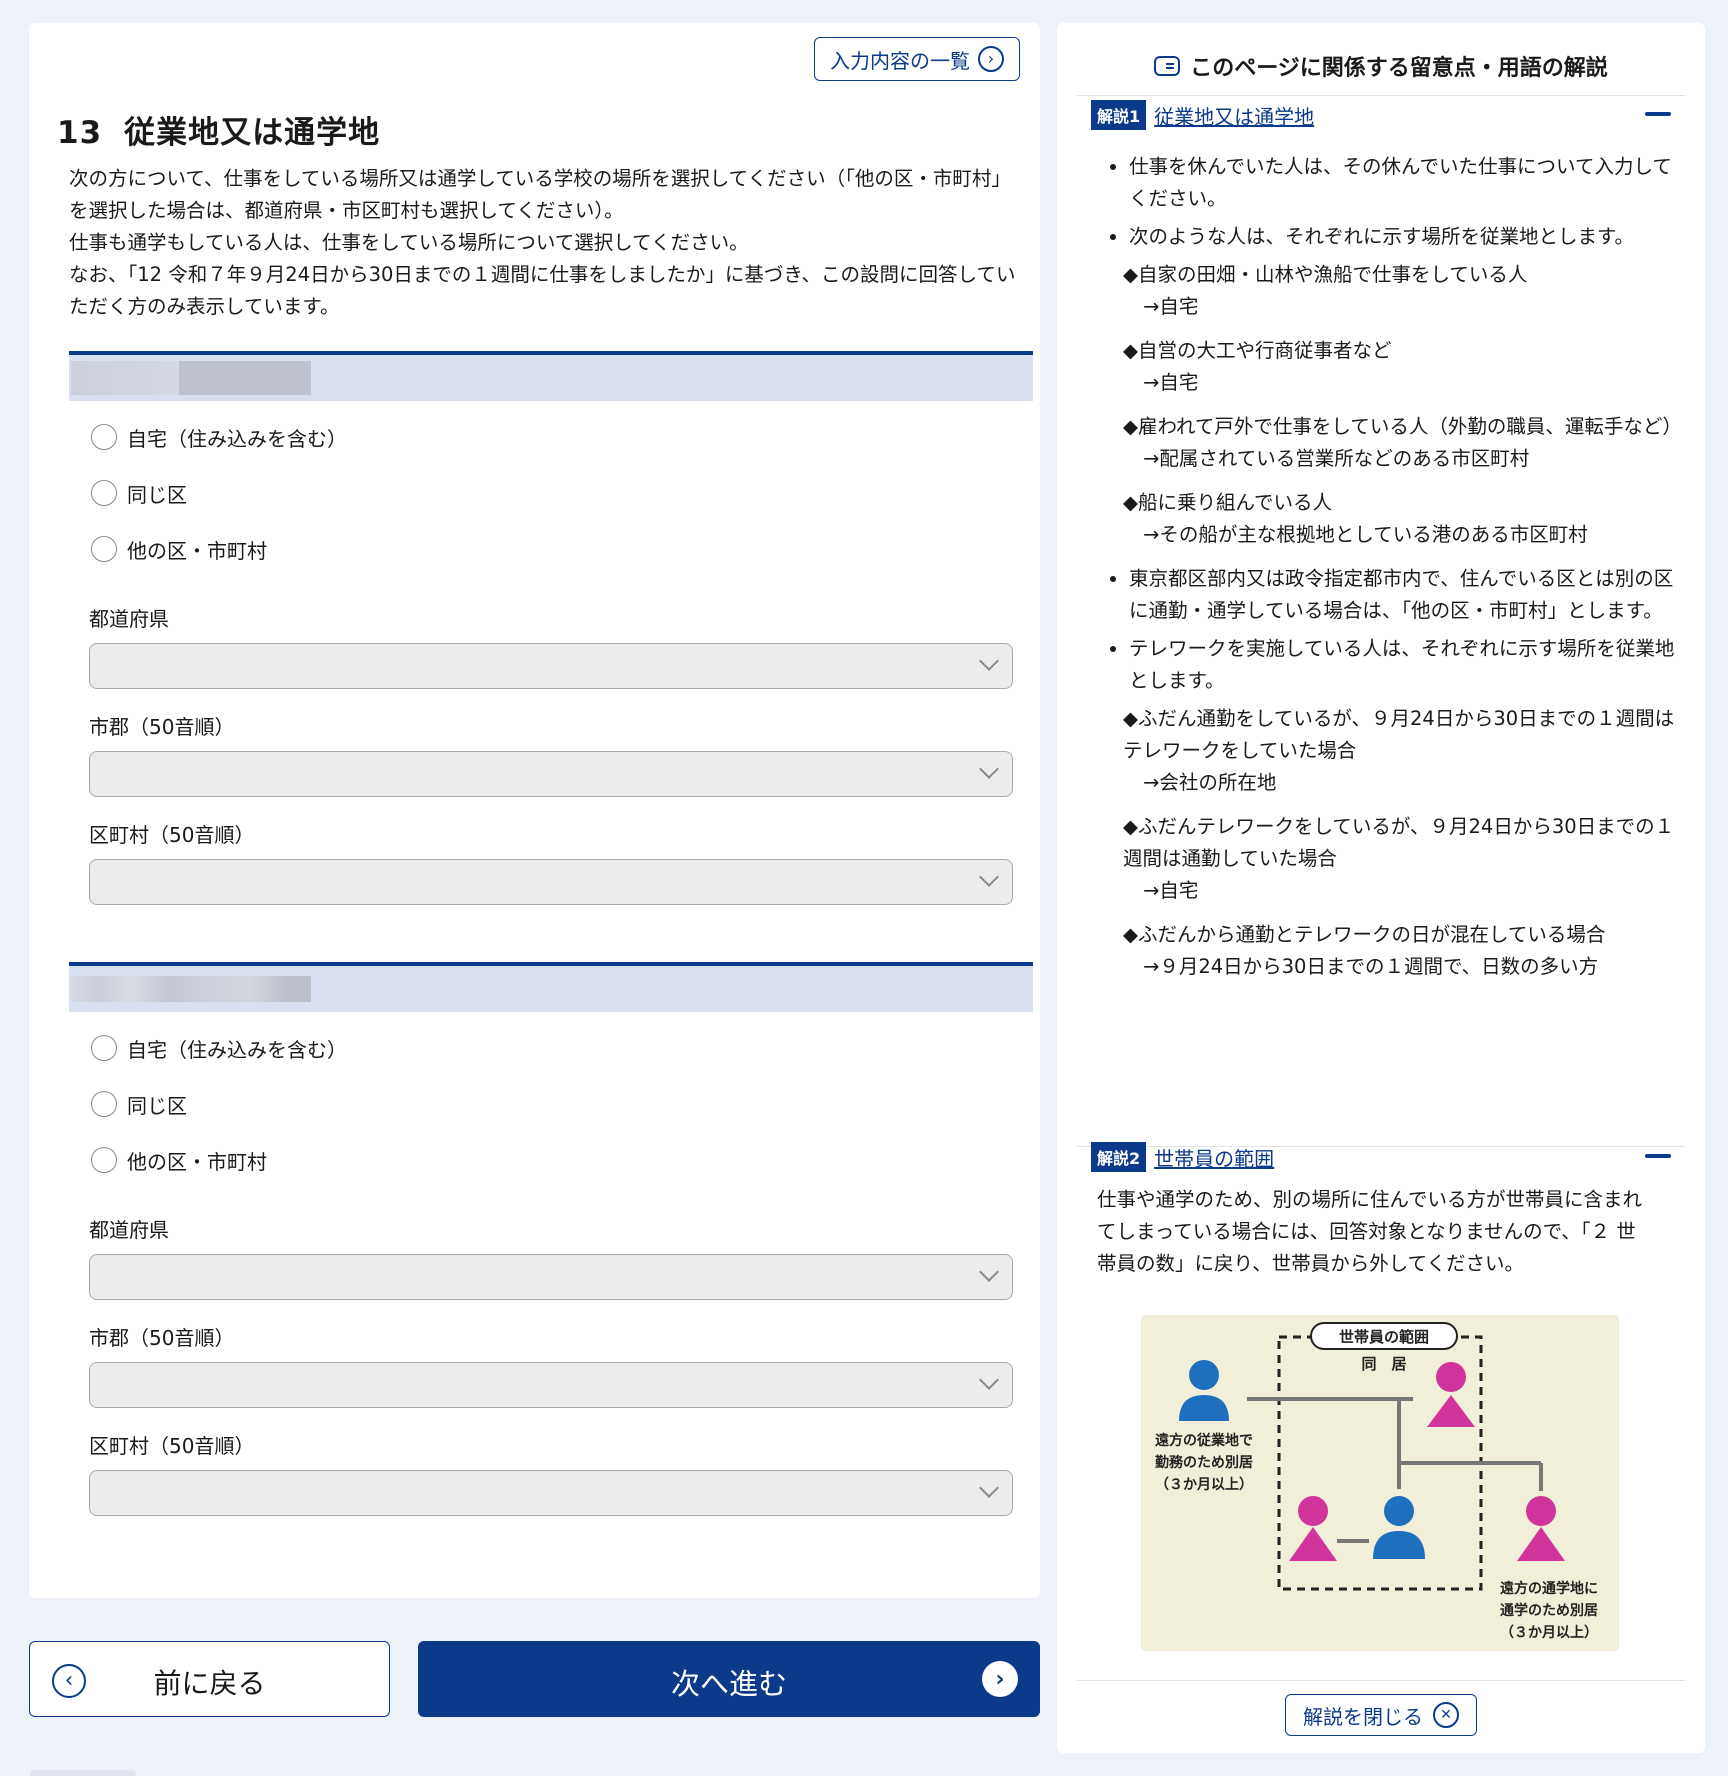 The height and width of the screenshot is (1776, 1728). Describe the element at coordinates (1402, 664) in the screenshot. I see `explanation-bullet-text: テレワークを実施している人は、それぞれに示す場所を従業地とします。` at that location.